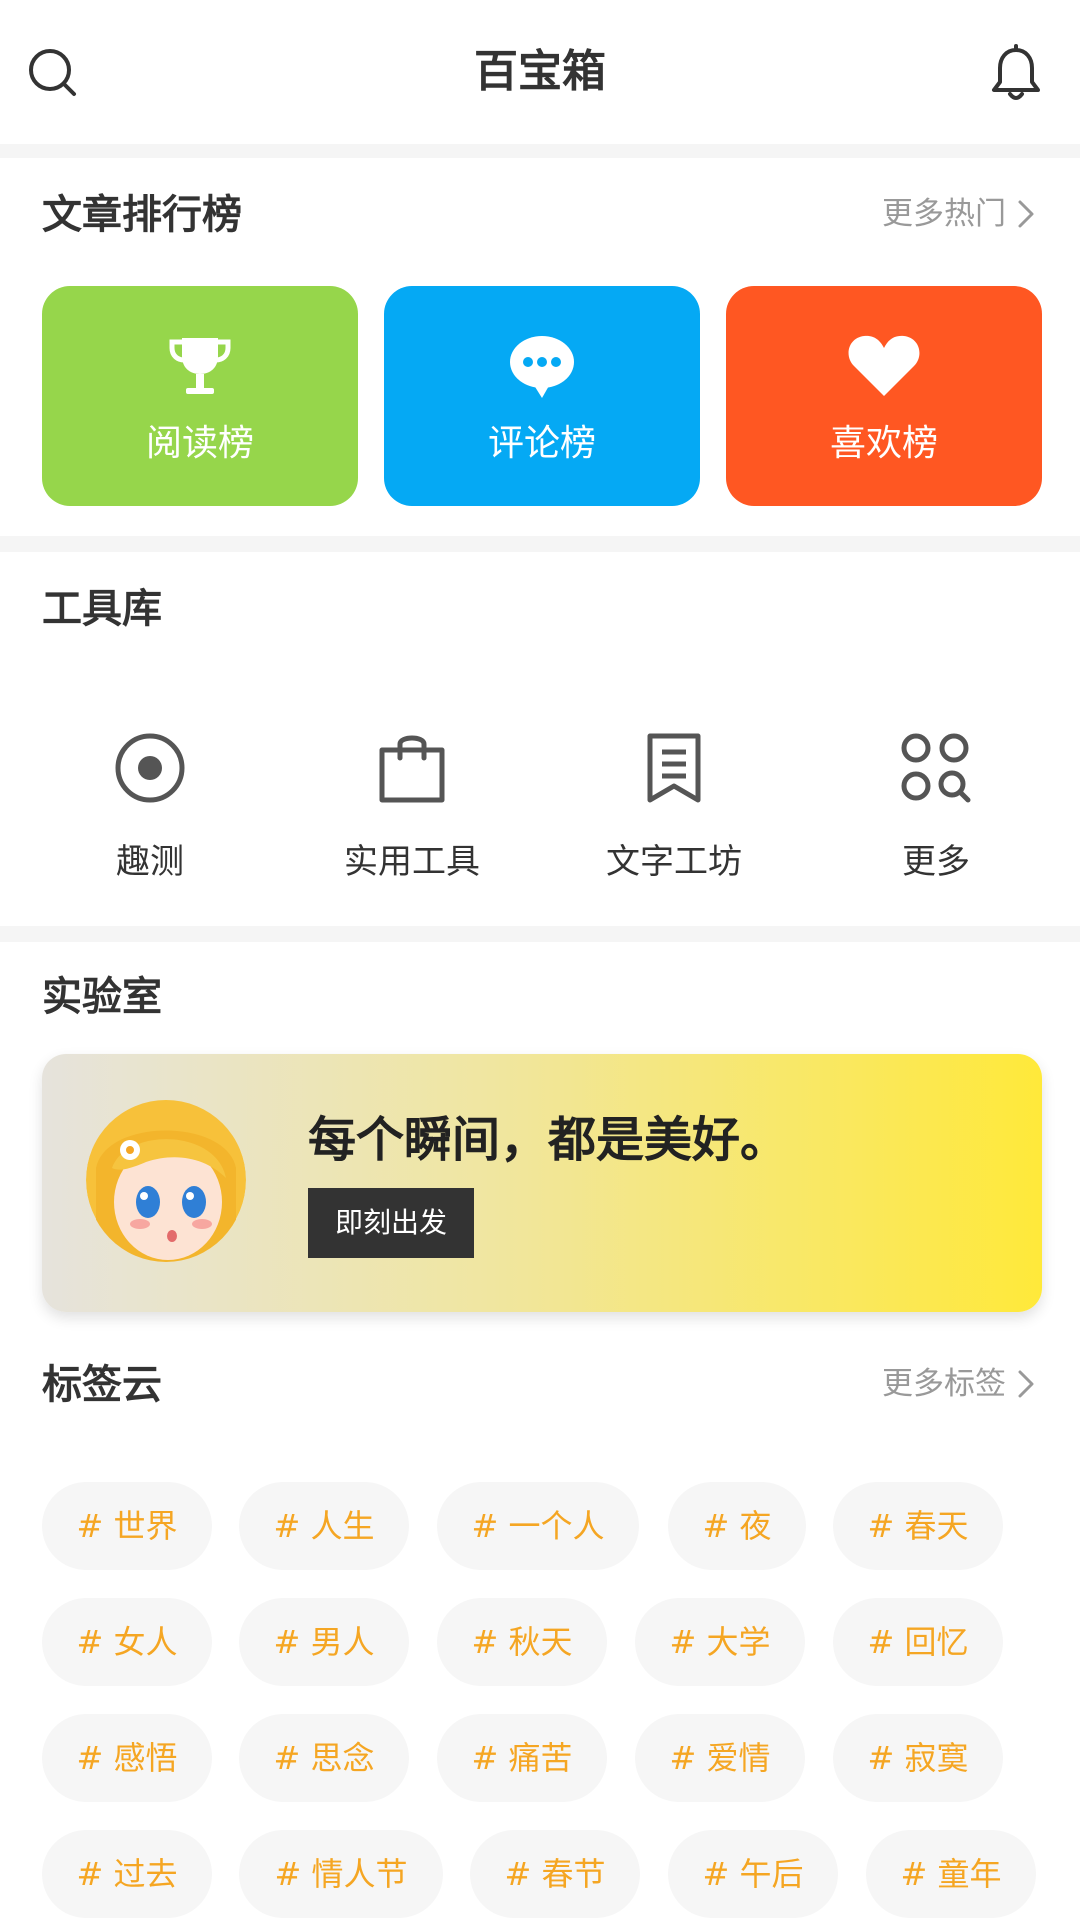 This screenshot has width=1080, height=1920. I want to click on tag-chip: # 寂寞, so click(918, 1758).